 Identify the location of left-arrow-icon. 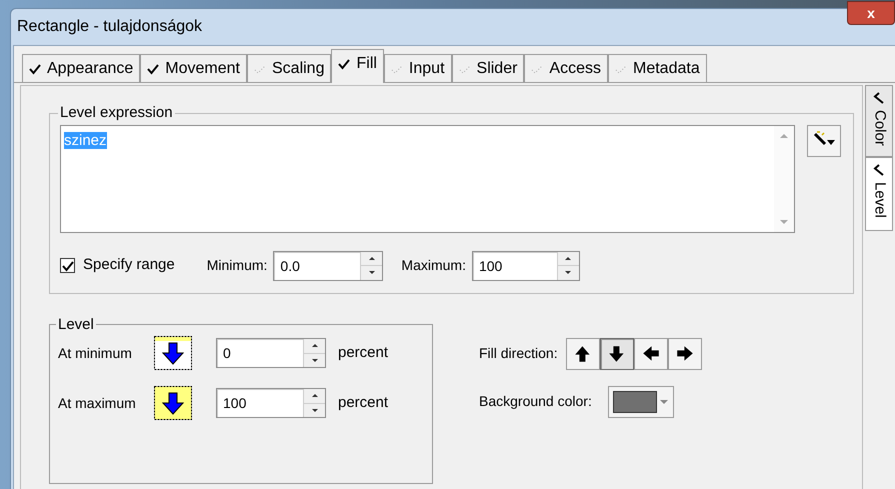
(651, 353).